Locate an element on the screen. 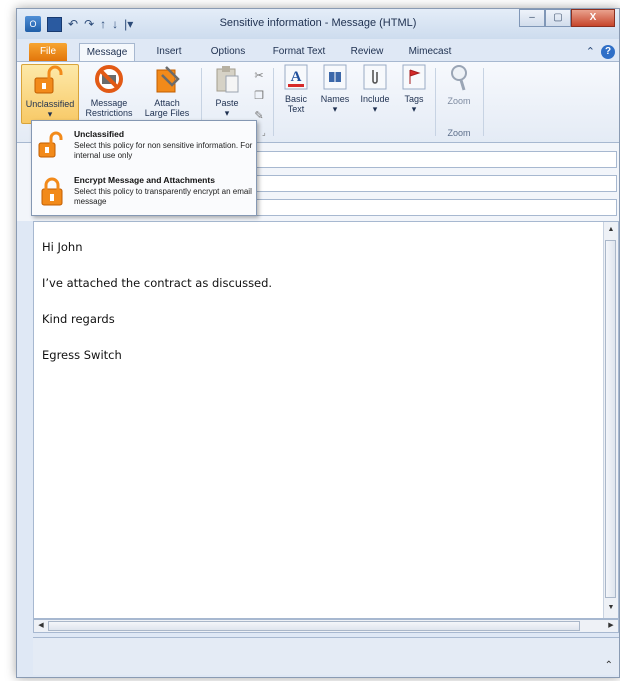  tab-review: Review is located at coordinates (367, 52).